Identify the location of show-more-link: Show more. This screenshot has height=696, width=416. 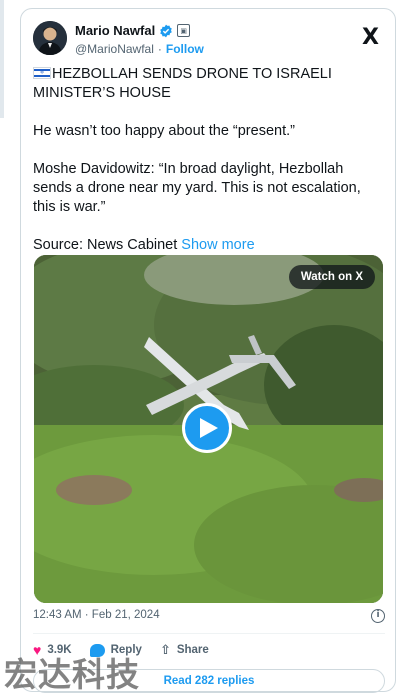
(217, 245).